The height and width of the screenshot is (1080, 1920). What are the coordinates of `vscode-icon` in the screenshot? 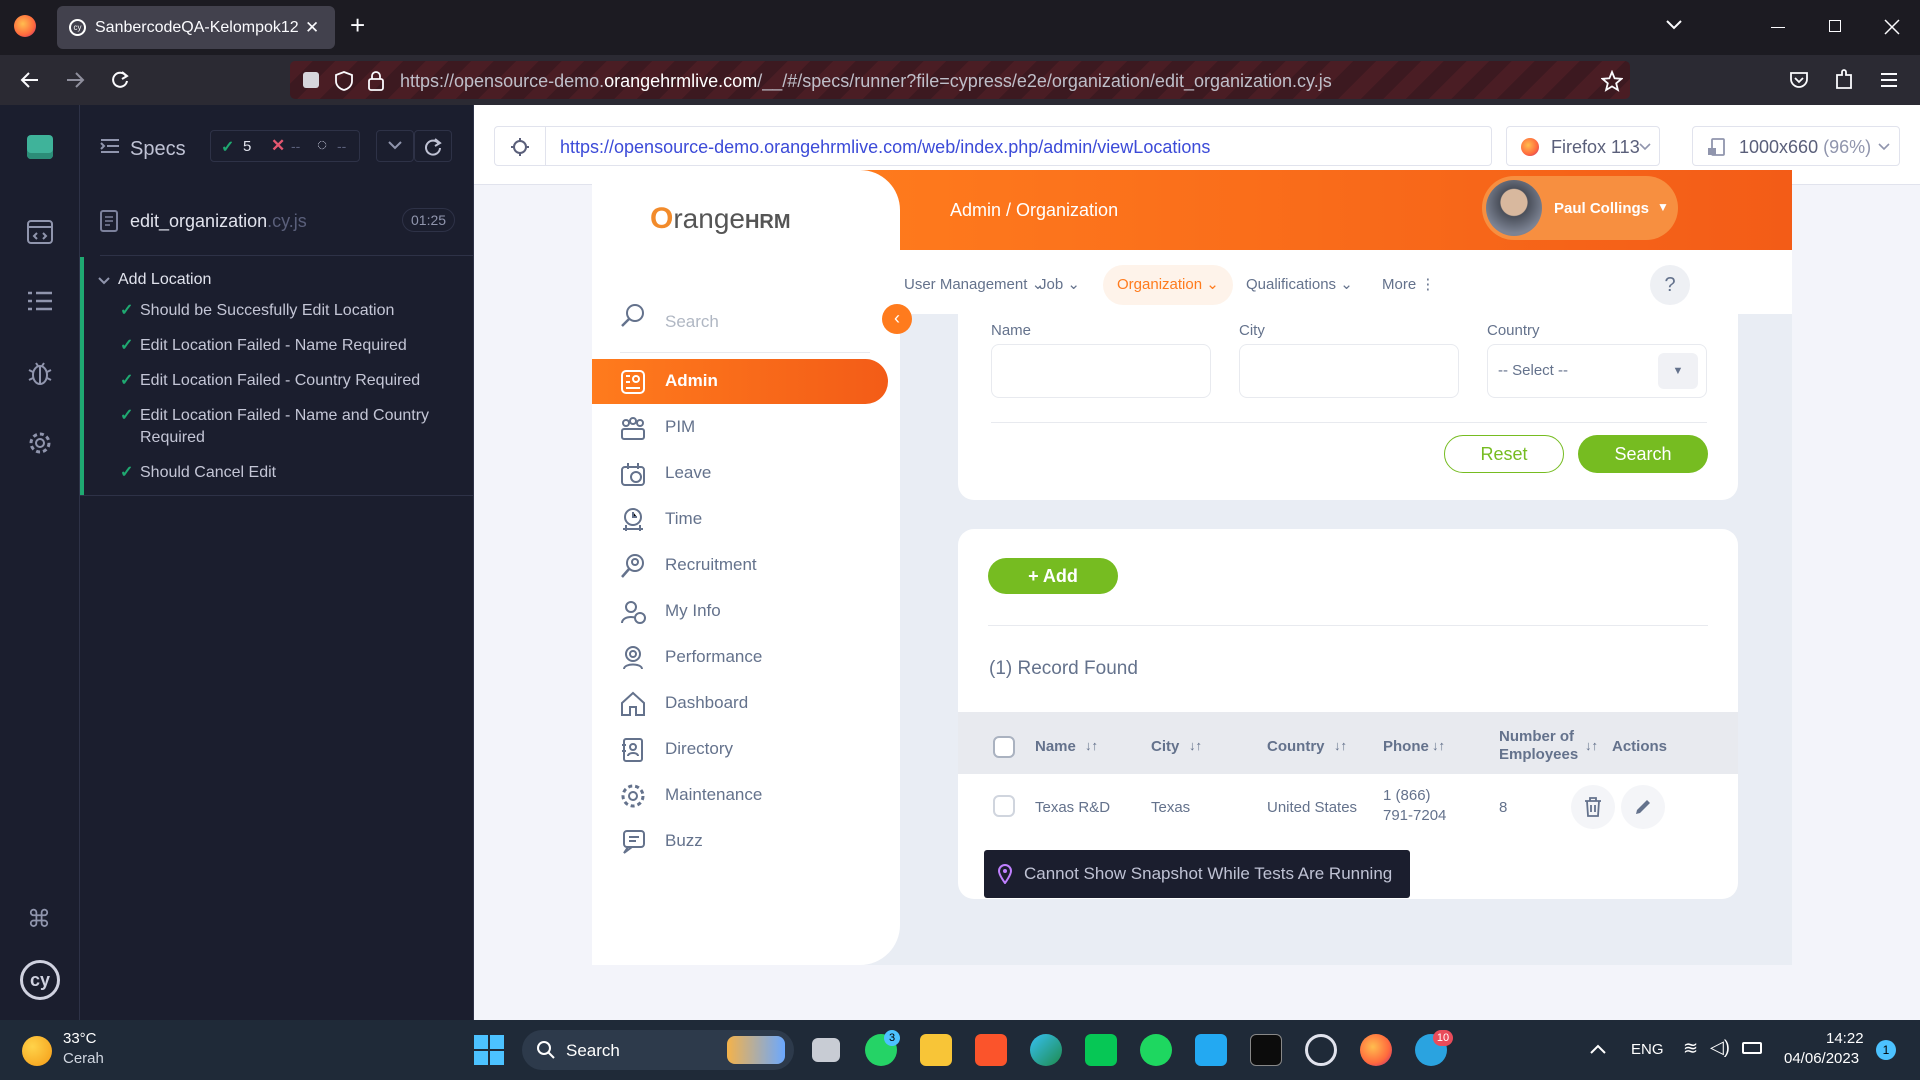 It's located at (1211, 1050).